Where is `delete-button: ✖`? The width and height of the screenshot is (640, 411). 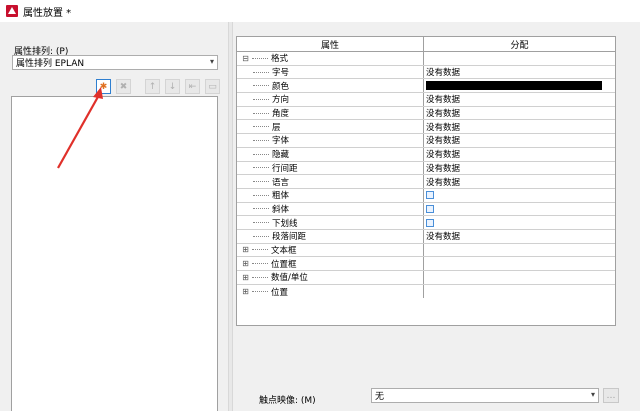 delete-button: ✖ is located at coordinates (123, 86).